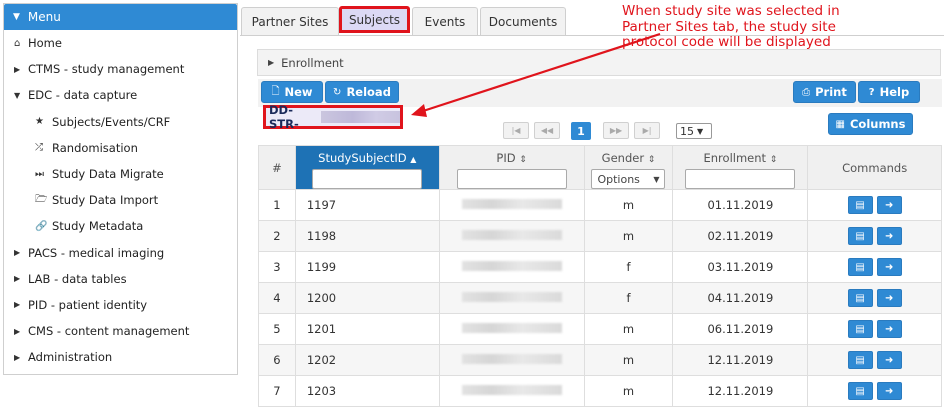  Describe the element at coordinates (740, 391) in the screenshot. I see `enrollment-cell: 12.11.2019` at that location.